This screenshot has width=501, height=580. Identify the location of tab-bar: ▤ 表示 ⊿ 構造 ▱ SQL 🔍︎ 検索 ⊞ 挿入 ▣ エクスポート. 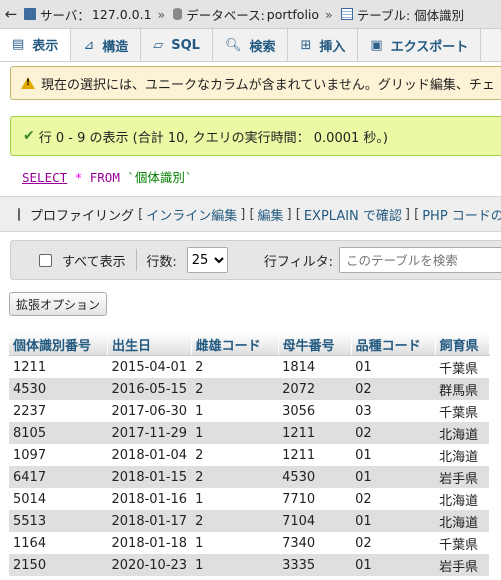
(250, 45).